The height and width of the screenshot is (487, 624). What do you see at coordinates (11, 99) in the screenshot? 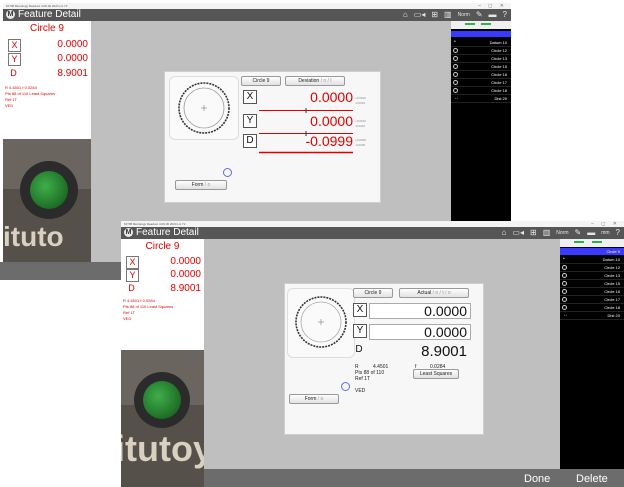
I see `reference-info: Ref 1T` at bounding box center [11, 99].